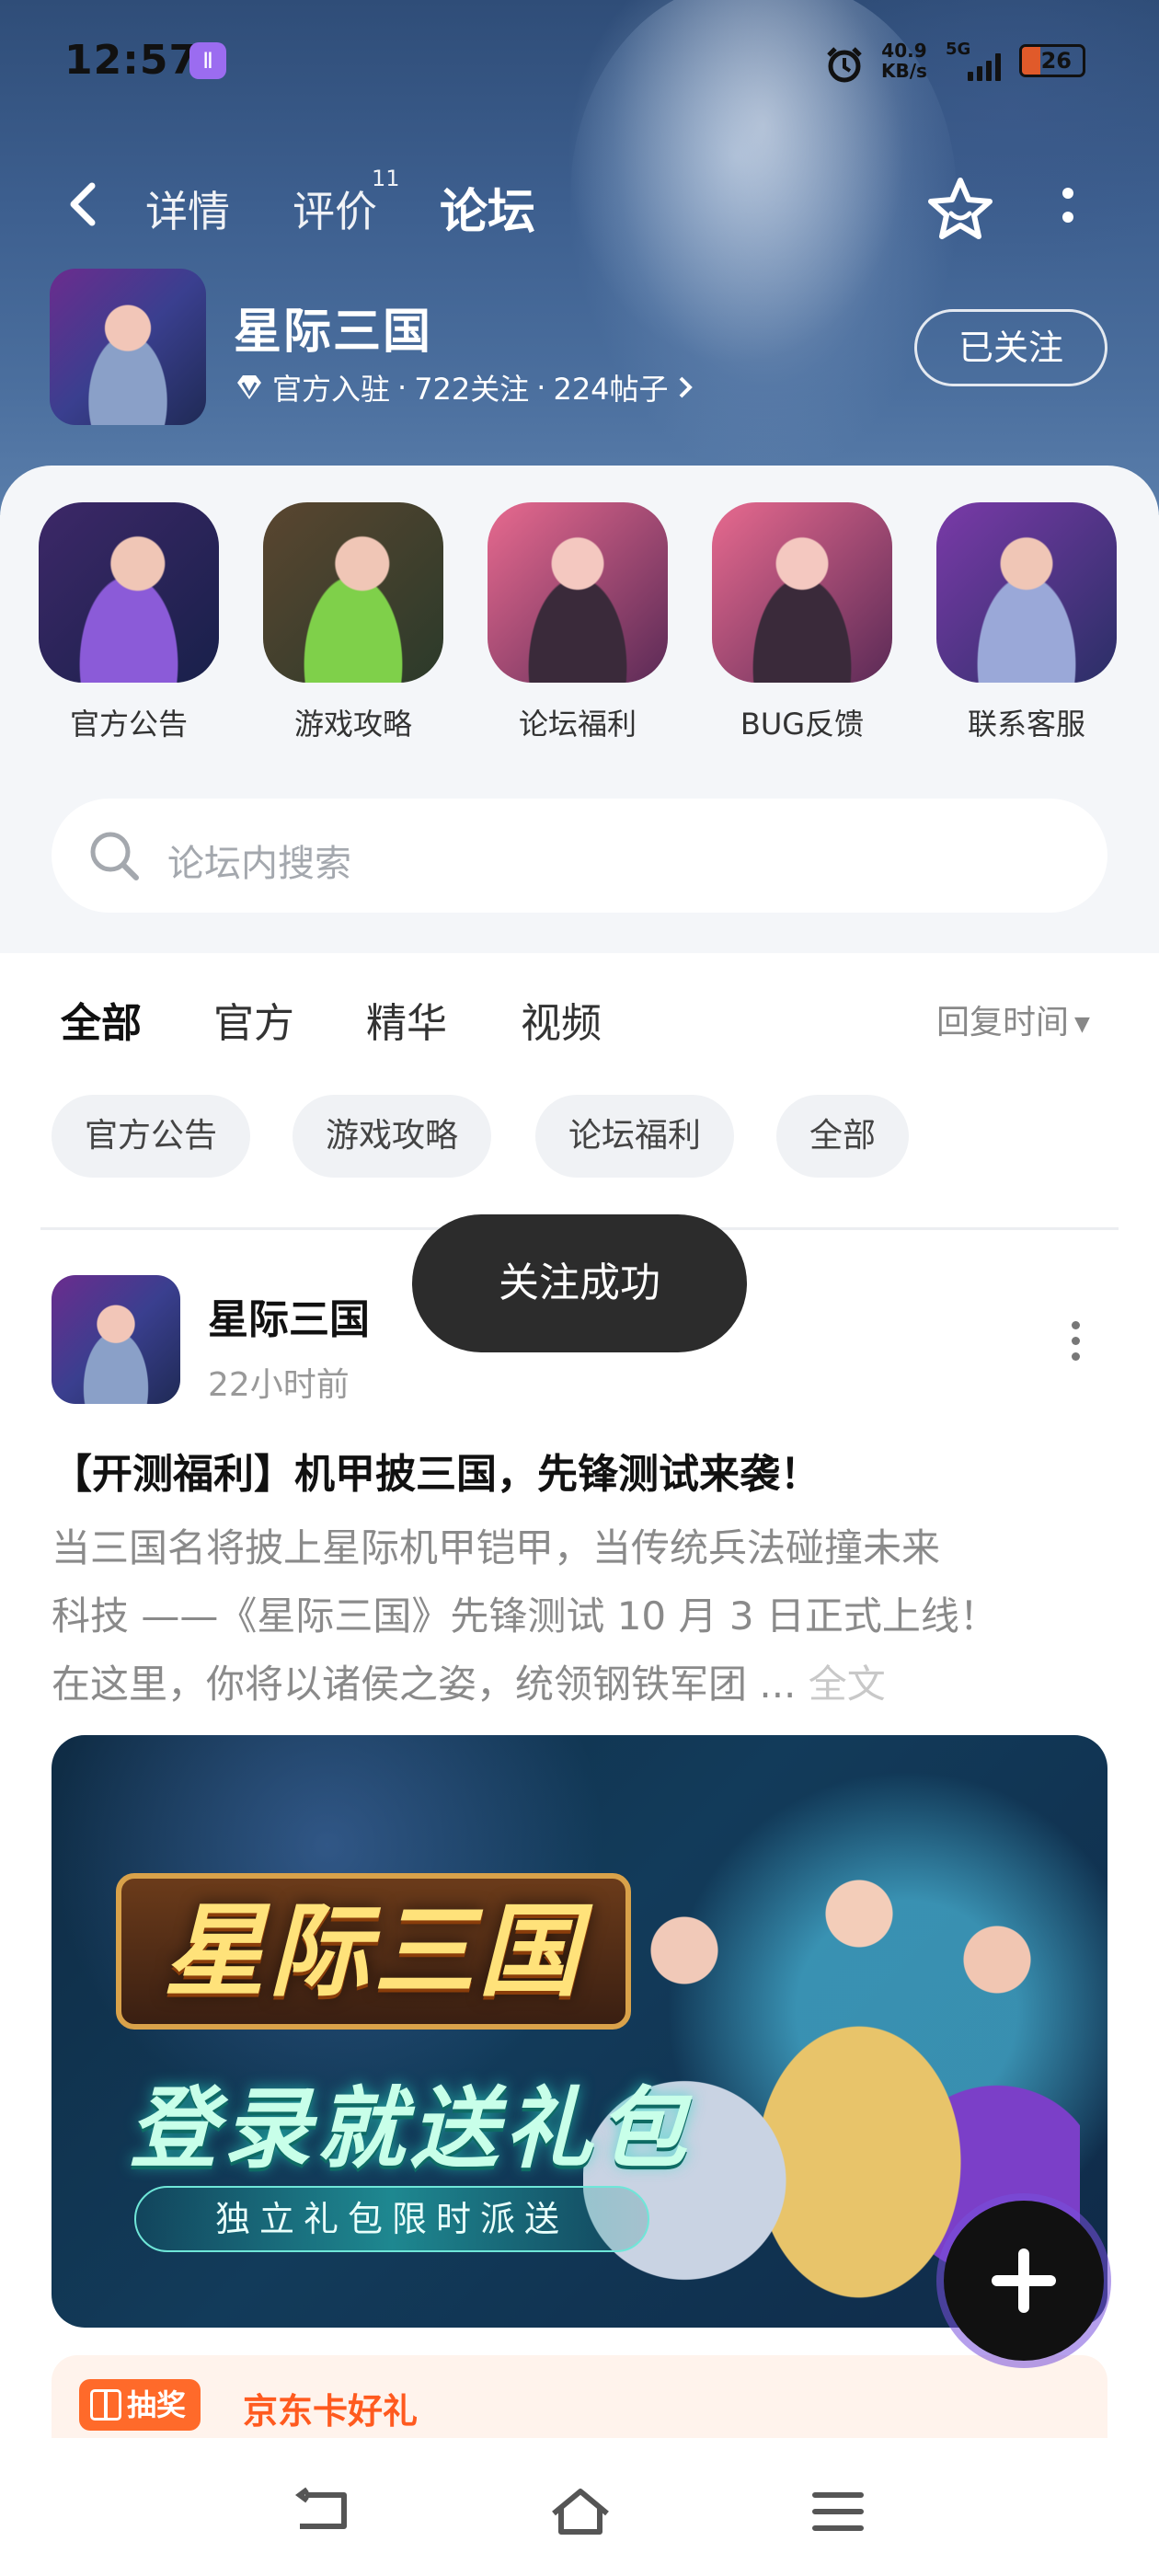 Image resolution: width=1159 pixels, height=2576 pixels. I want to click on status-time: 12:57, so click(131, 60).